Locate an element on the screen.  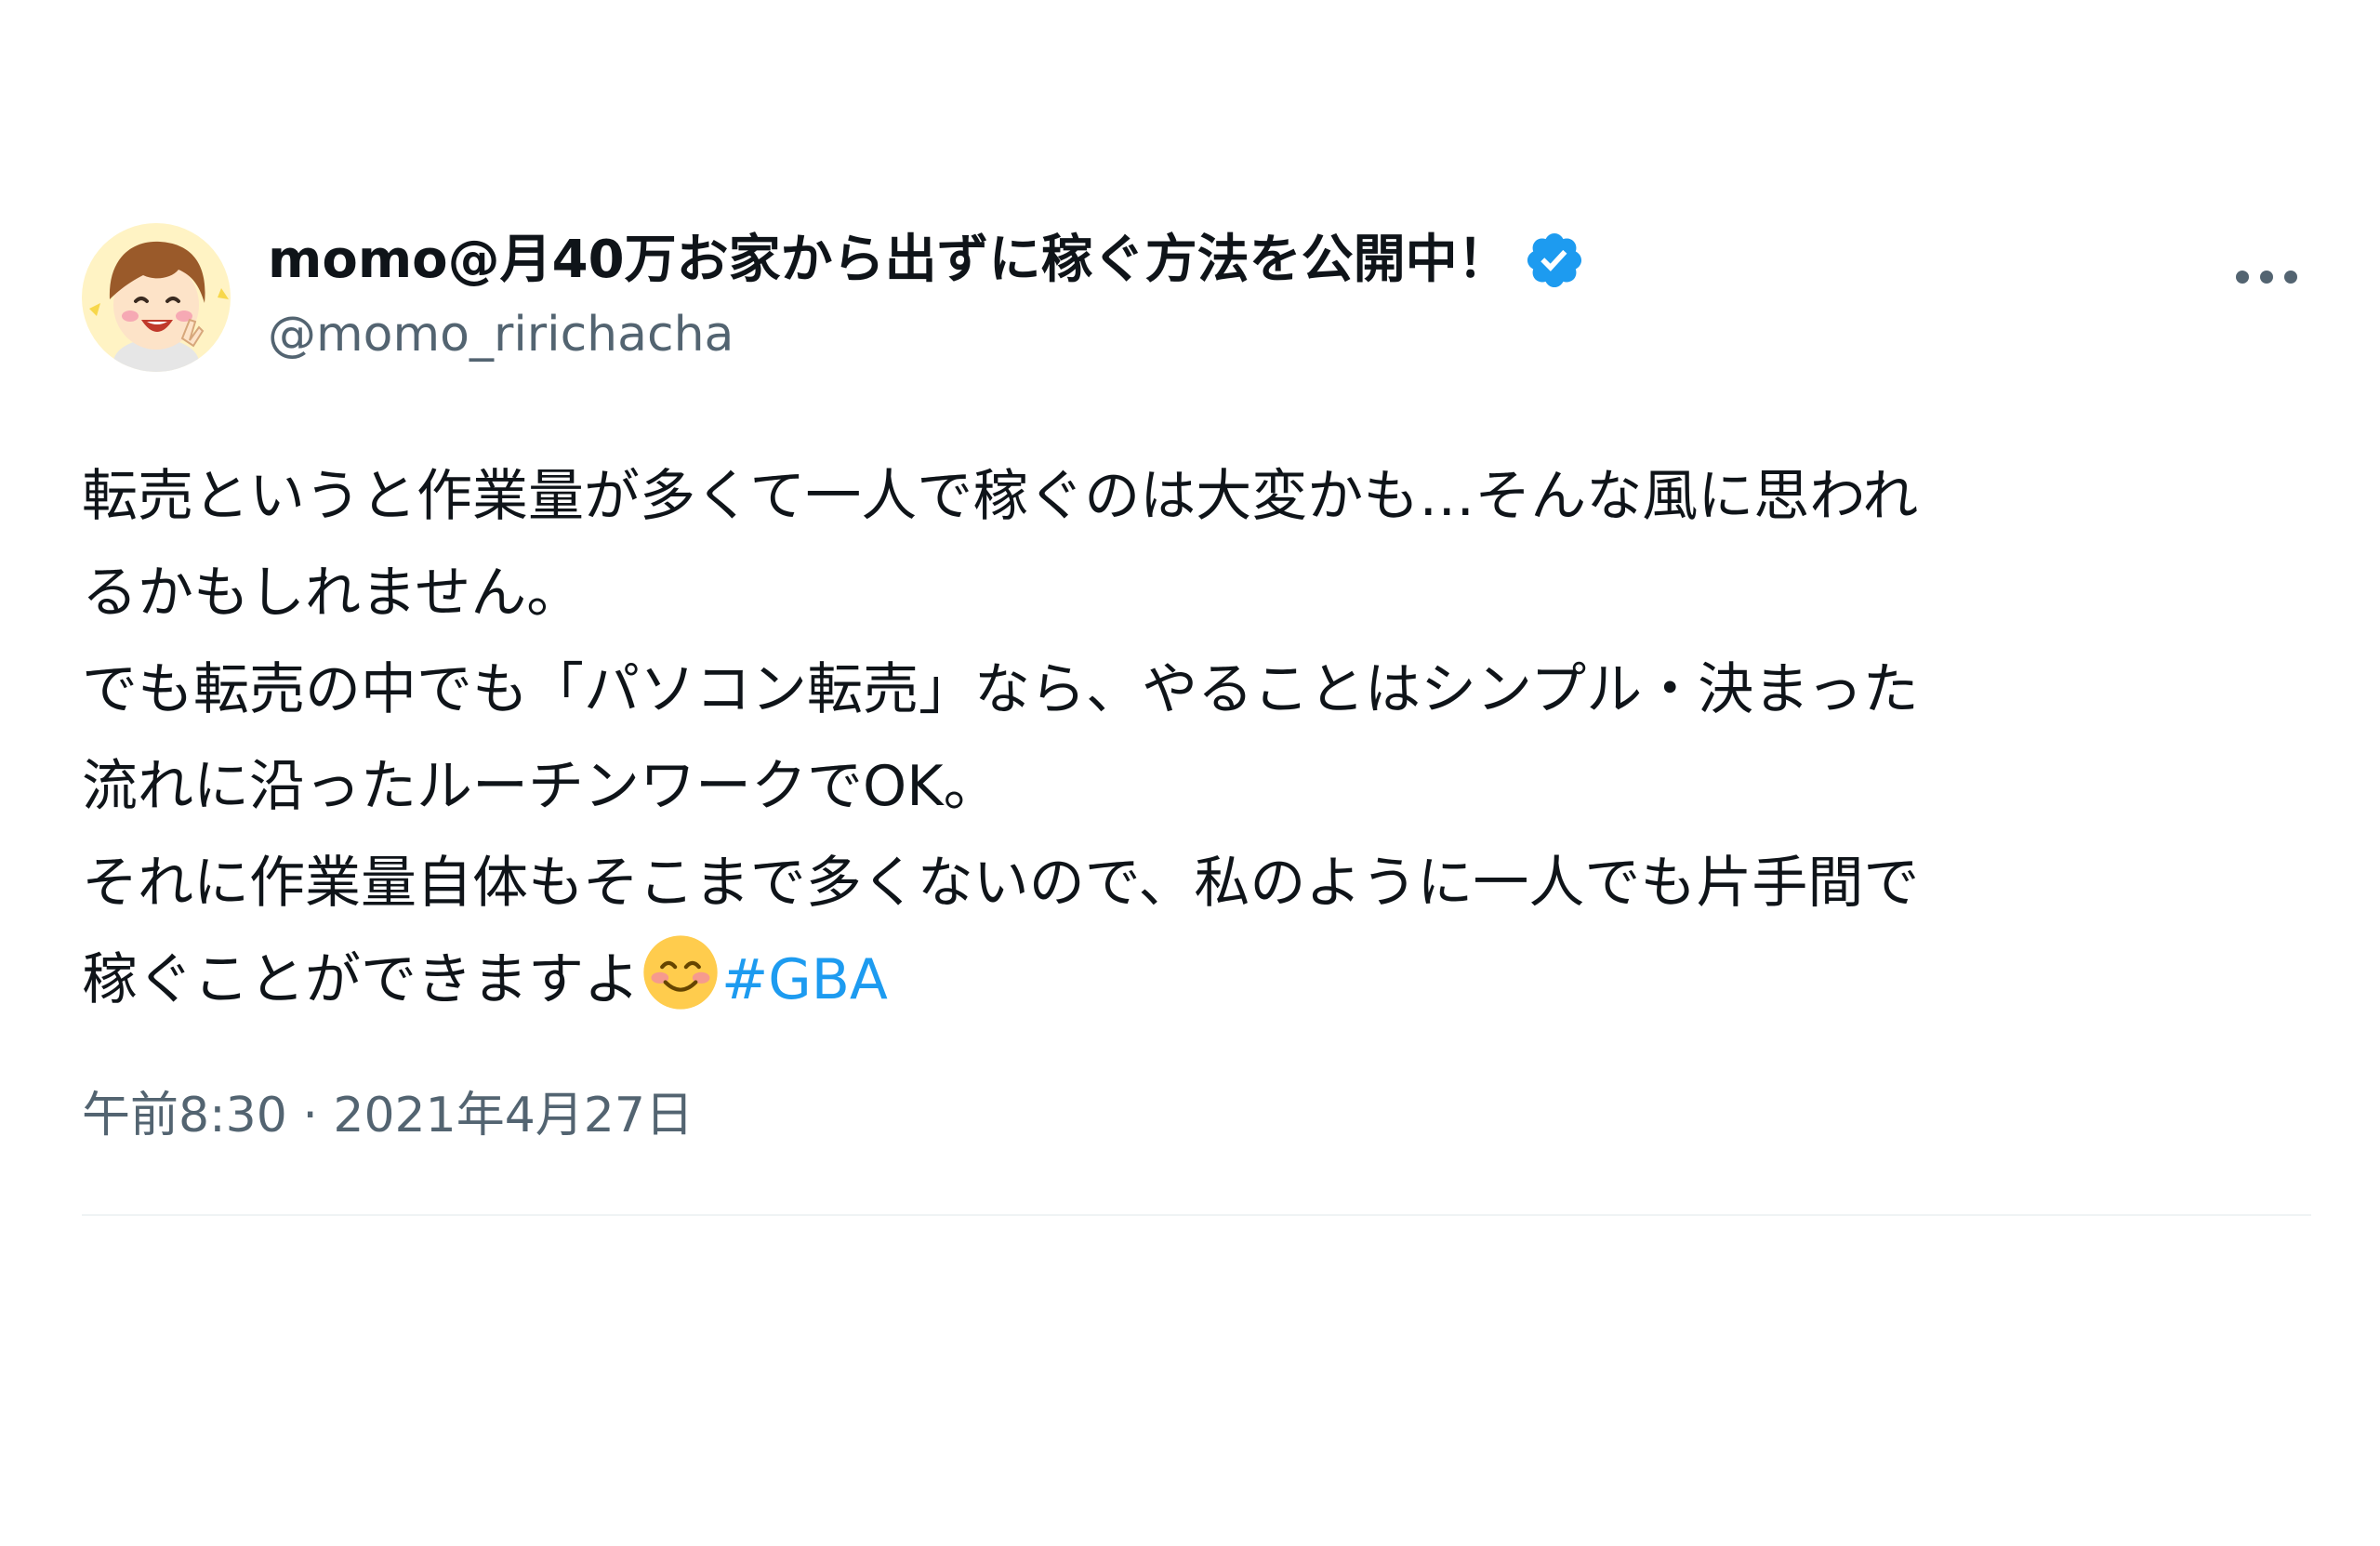
display-name-row: momo@月40万お家から出ずに稼ぐ方法を公開中！ is located at coordinates (927, 260).